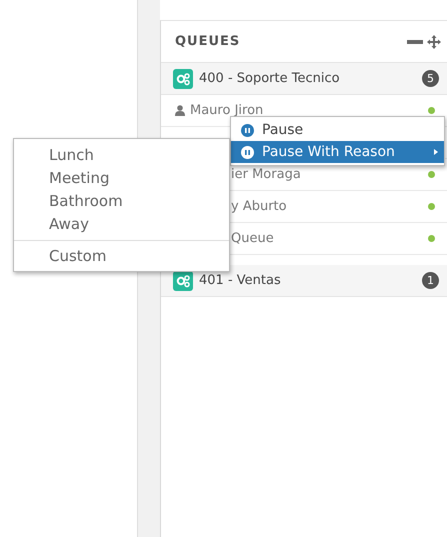 This screenshot has height=537, width=447. I want to click on person-icon, so click(180, 110).